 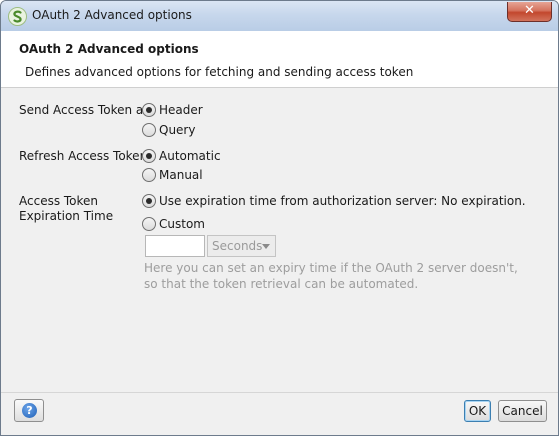 What do you see at coordinates (149, 224) in the screenshot?
I see `expiration-custom-radio` at bounding box center [149, 224].